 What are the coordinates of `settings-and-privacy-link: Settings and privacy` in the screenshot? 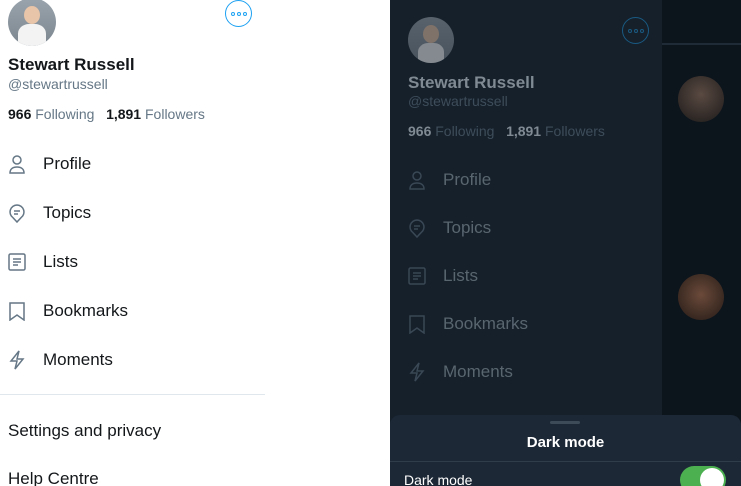 It's located at (84, 431).